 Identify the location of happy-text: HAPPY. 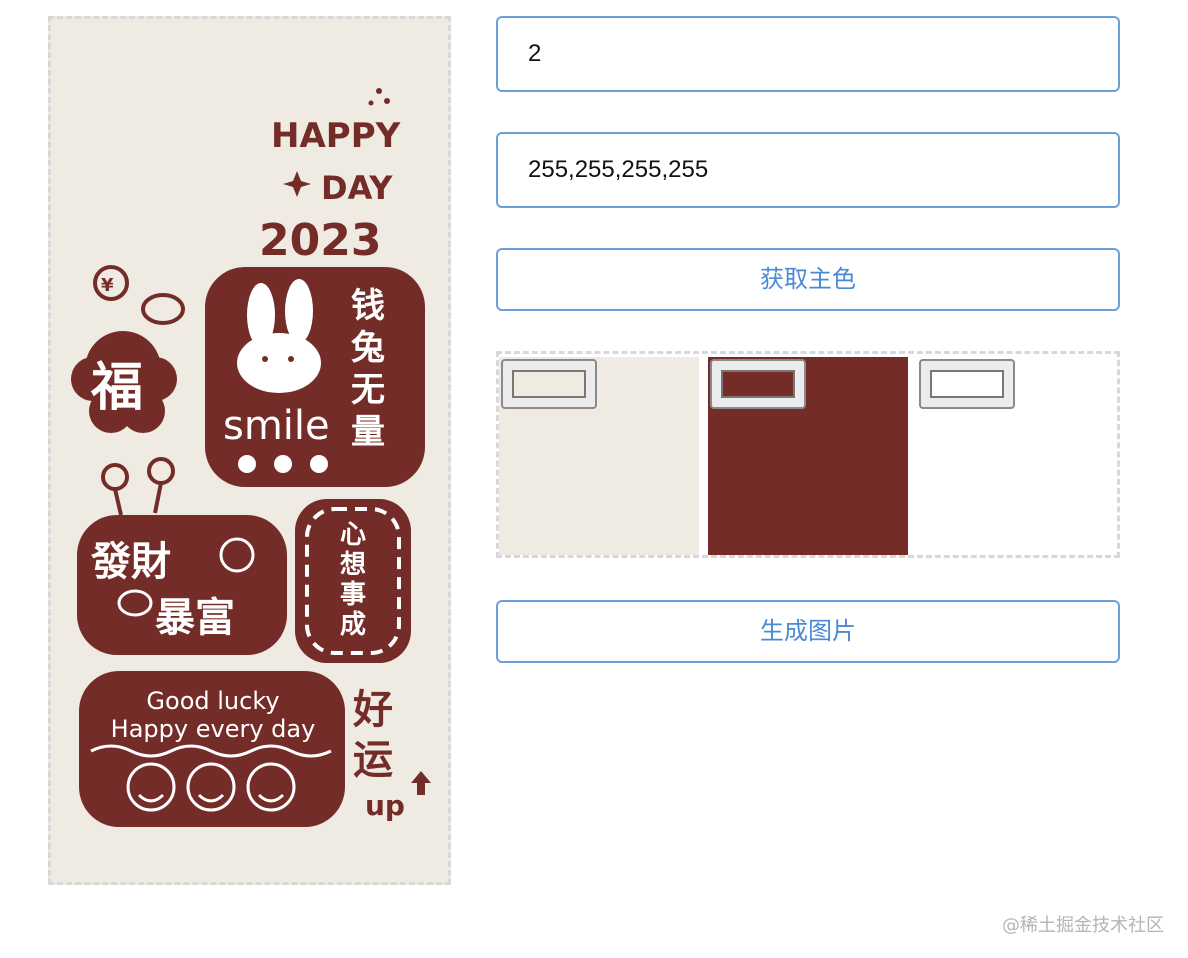
(336, 136).